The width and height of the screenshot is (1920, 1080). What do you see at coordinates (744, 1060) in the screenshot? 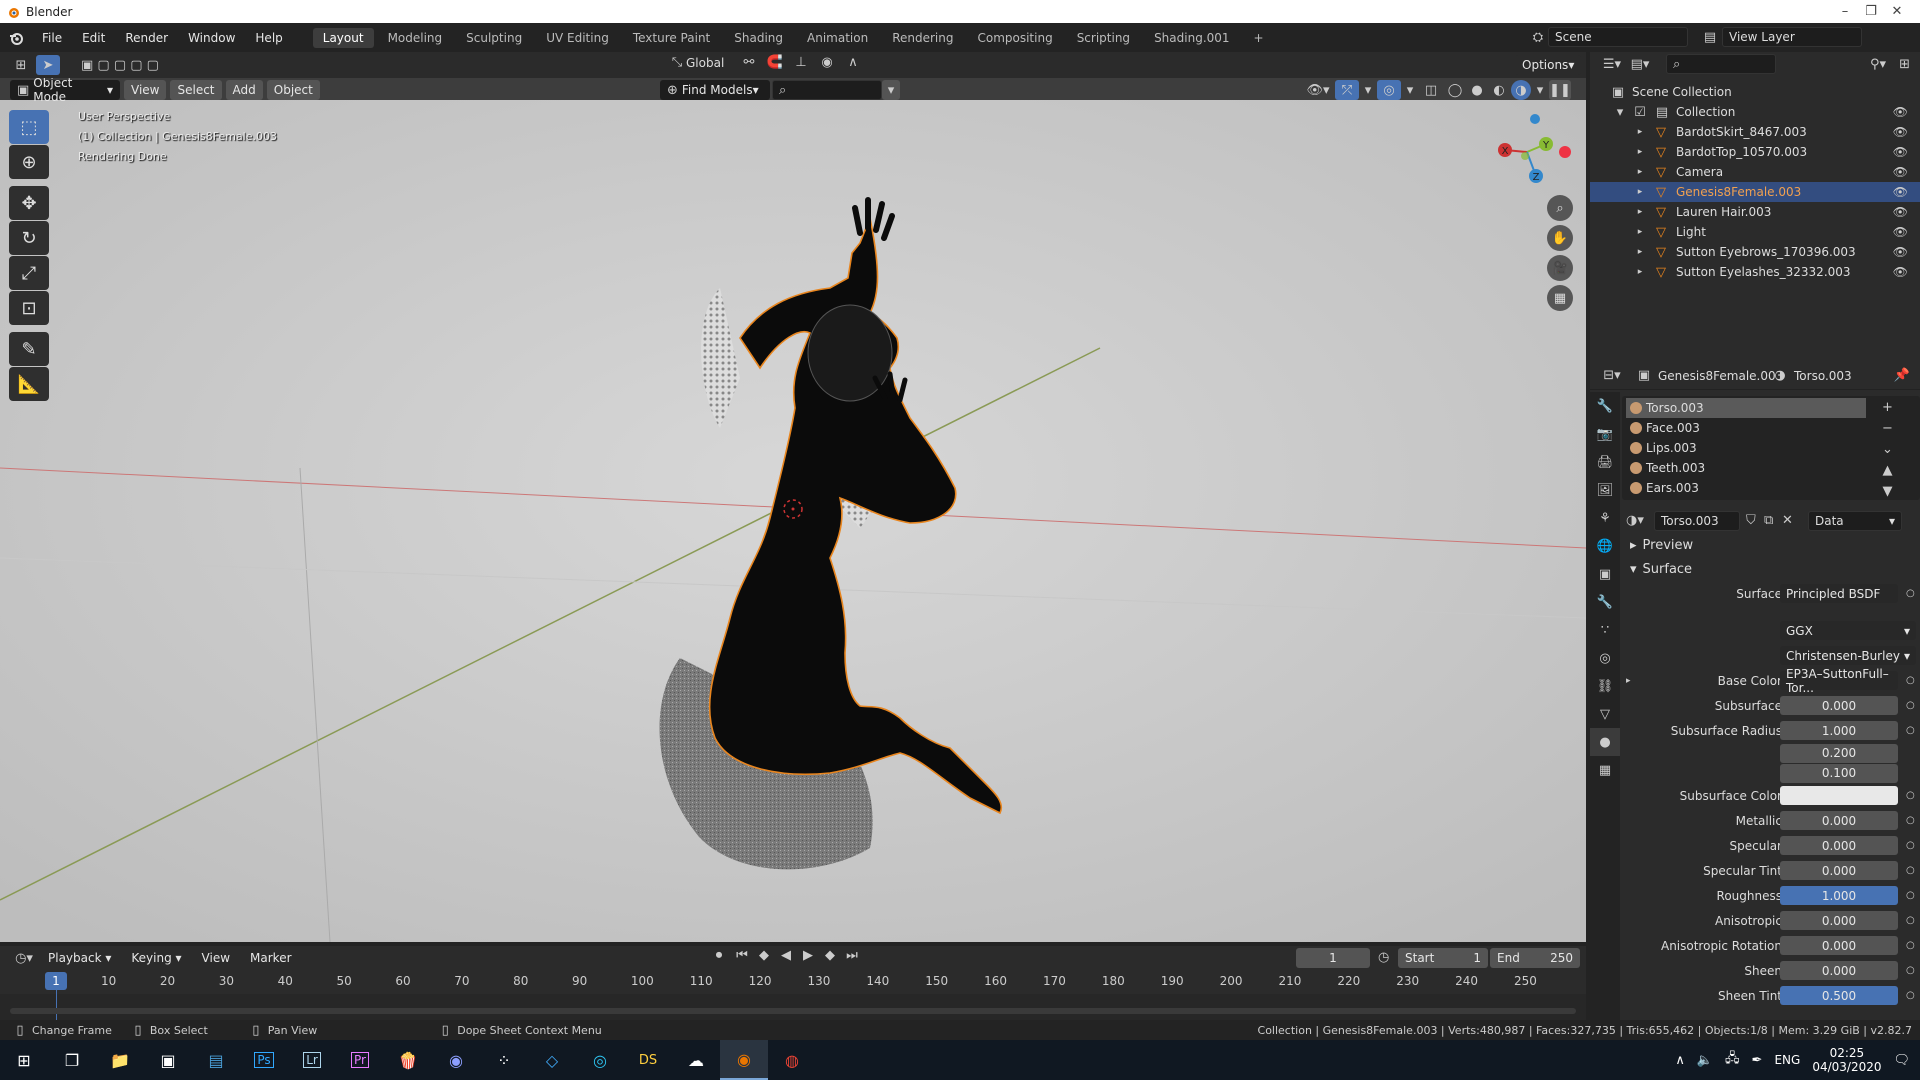
I see `blender-taskbar-icon: ◉` at bounding box center [744, 1060].